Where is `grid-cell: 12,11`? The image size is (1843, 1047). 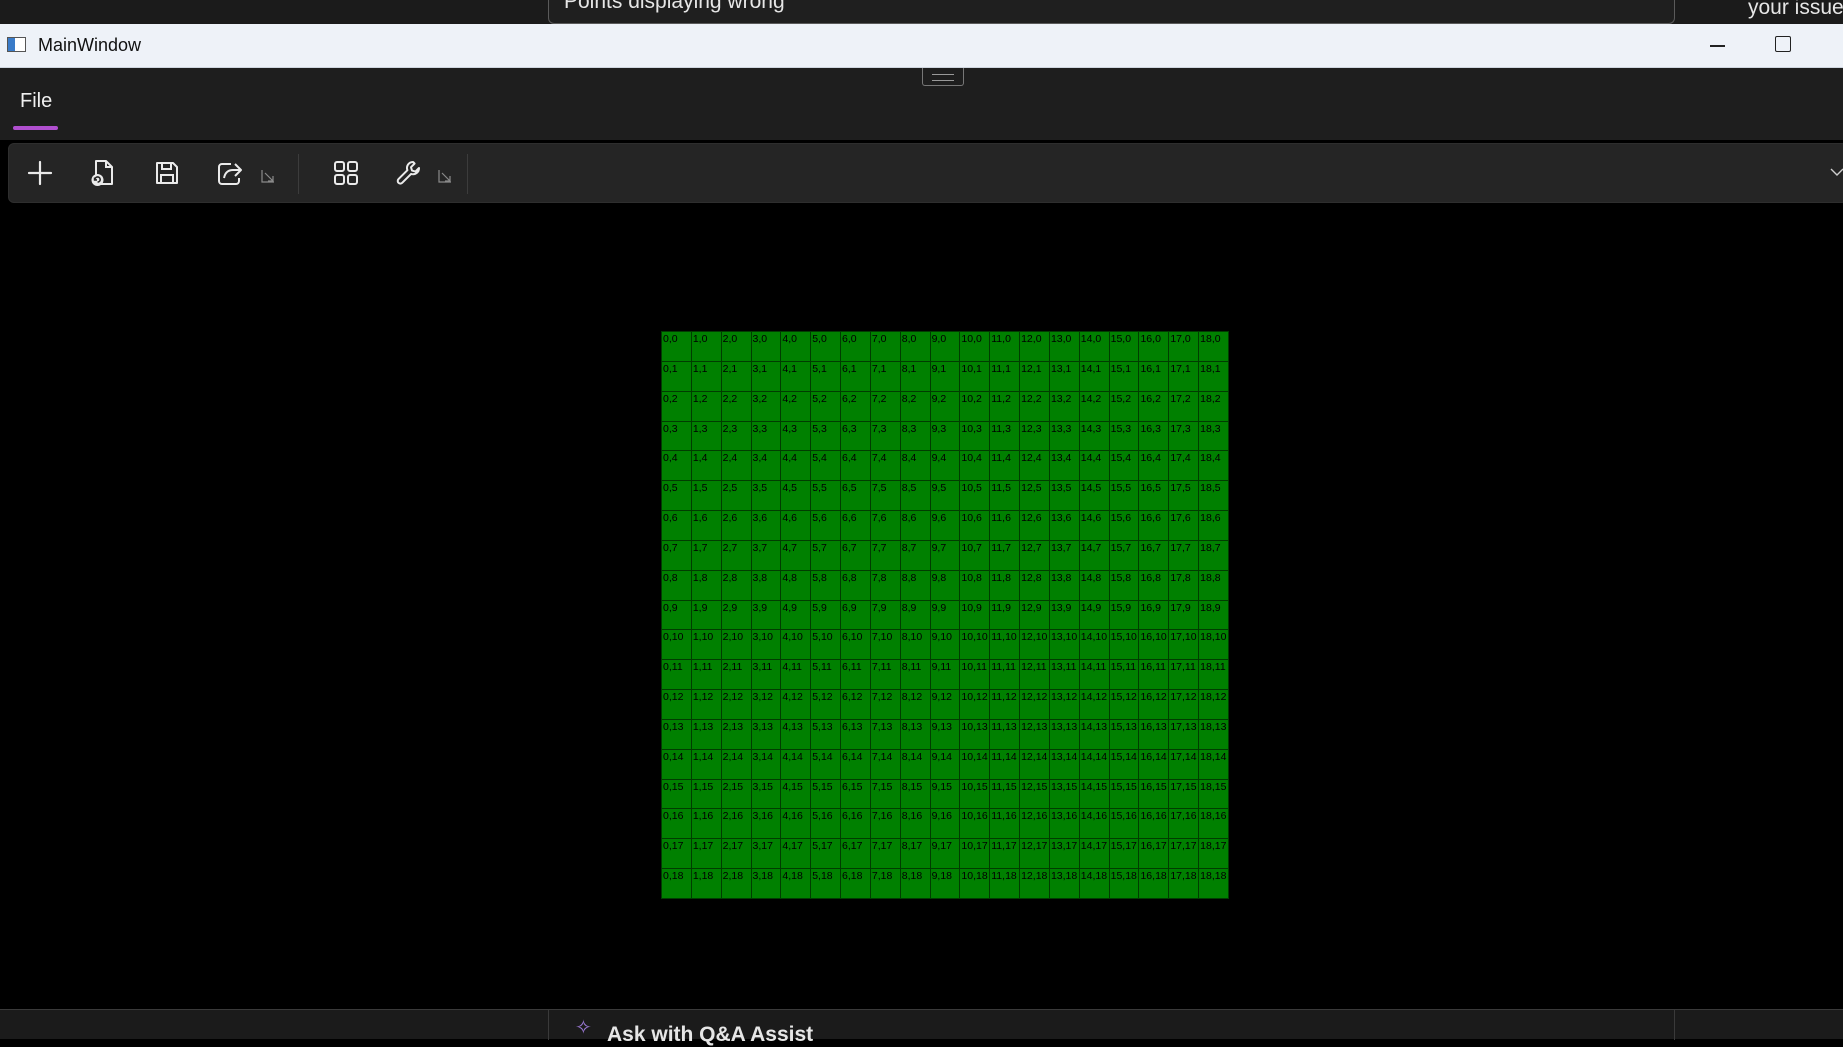 grid-cell: 12,11 is located at coordinates (1035, 675).